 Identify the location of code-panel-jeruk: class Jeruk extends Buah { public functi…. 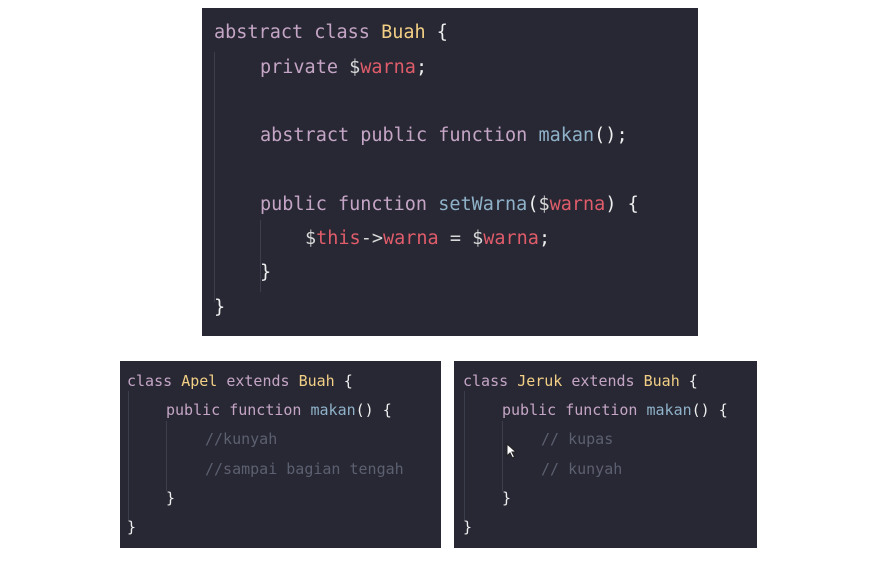
(605, 454).